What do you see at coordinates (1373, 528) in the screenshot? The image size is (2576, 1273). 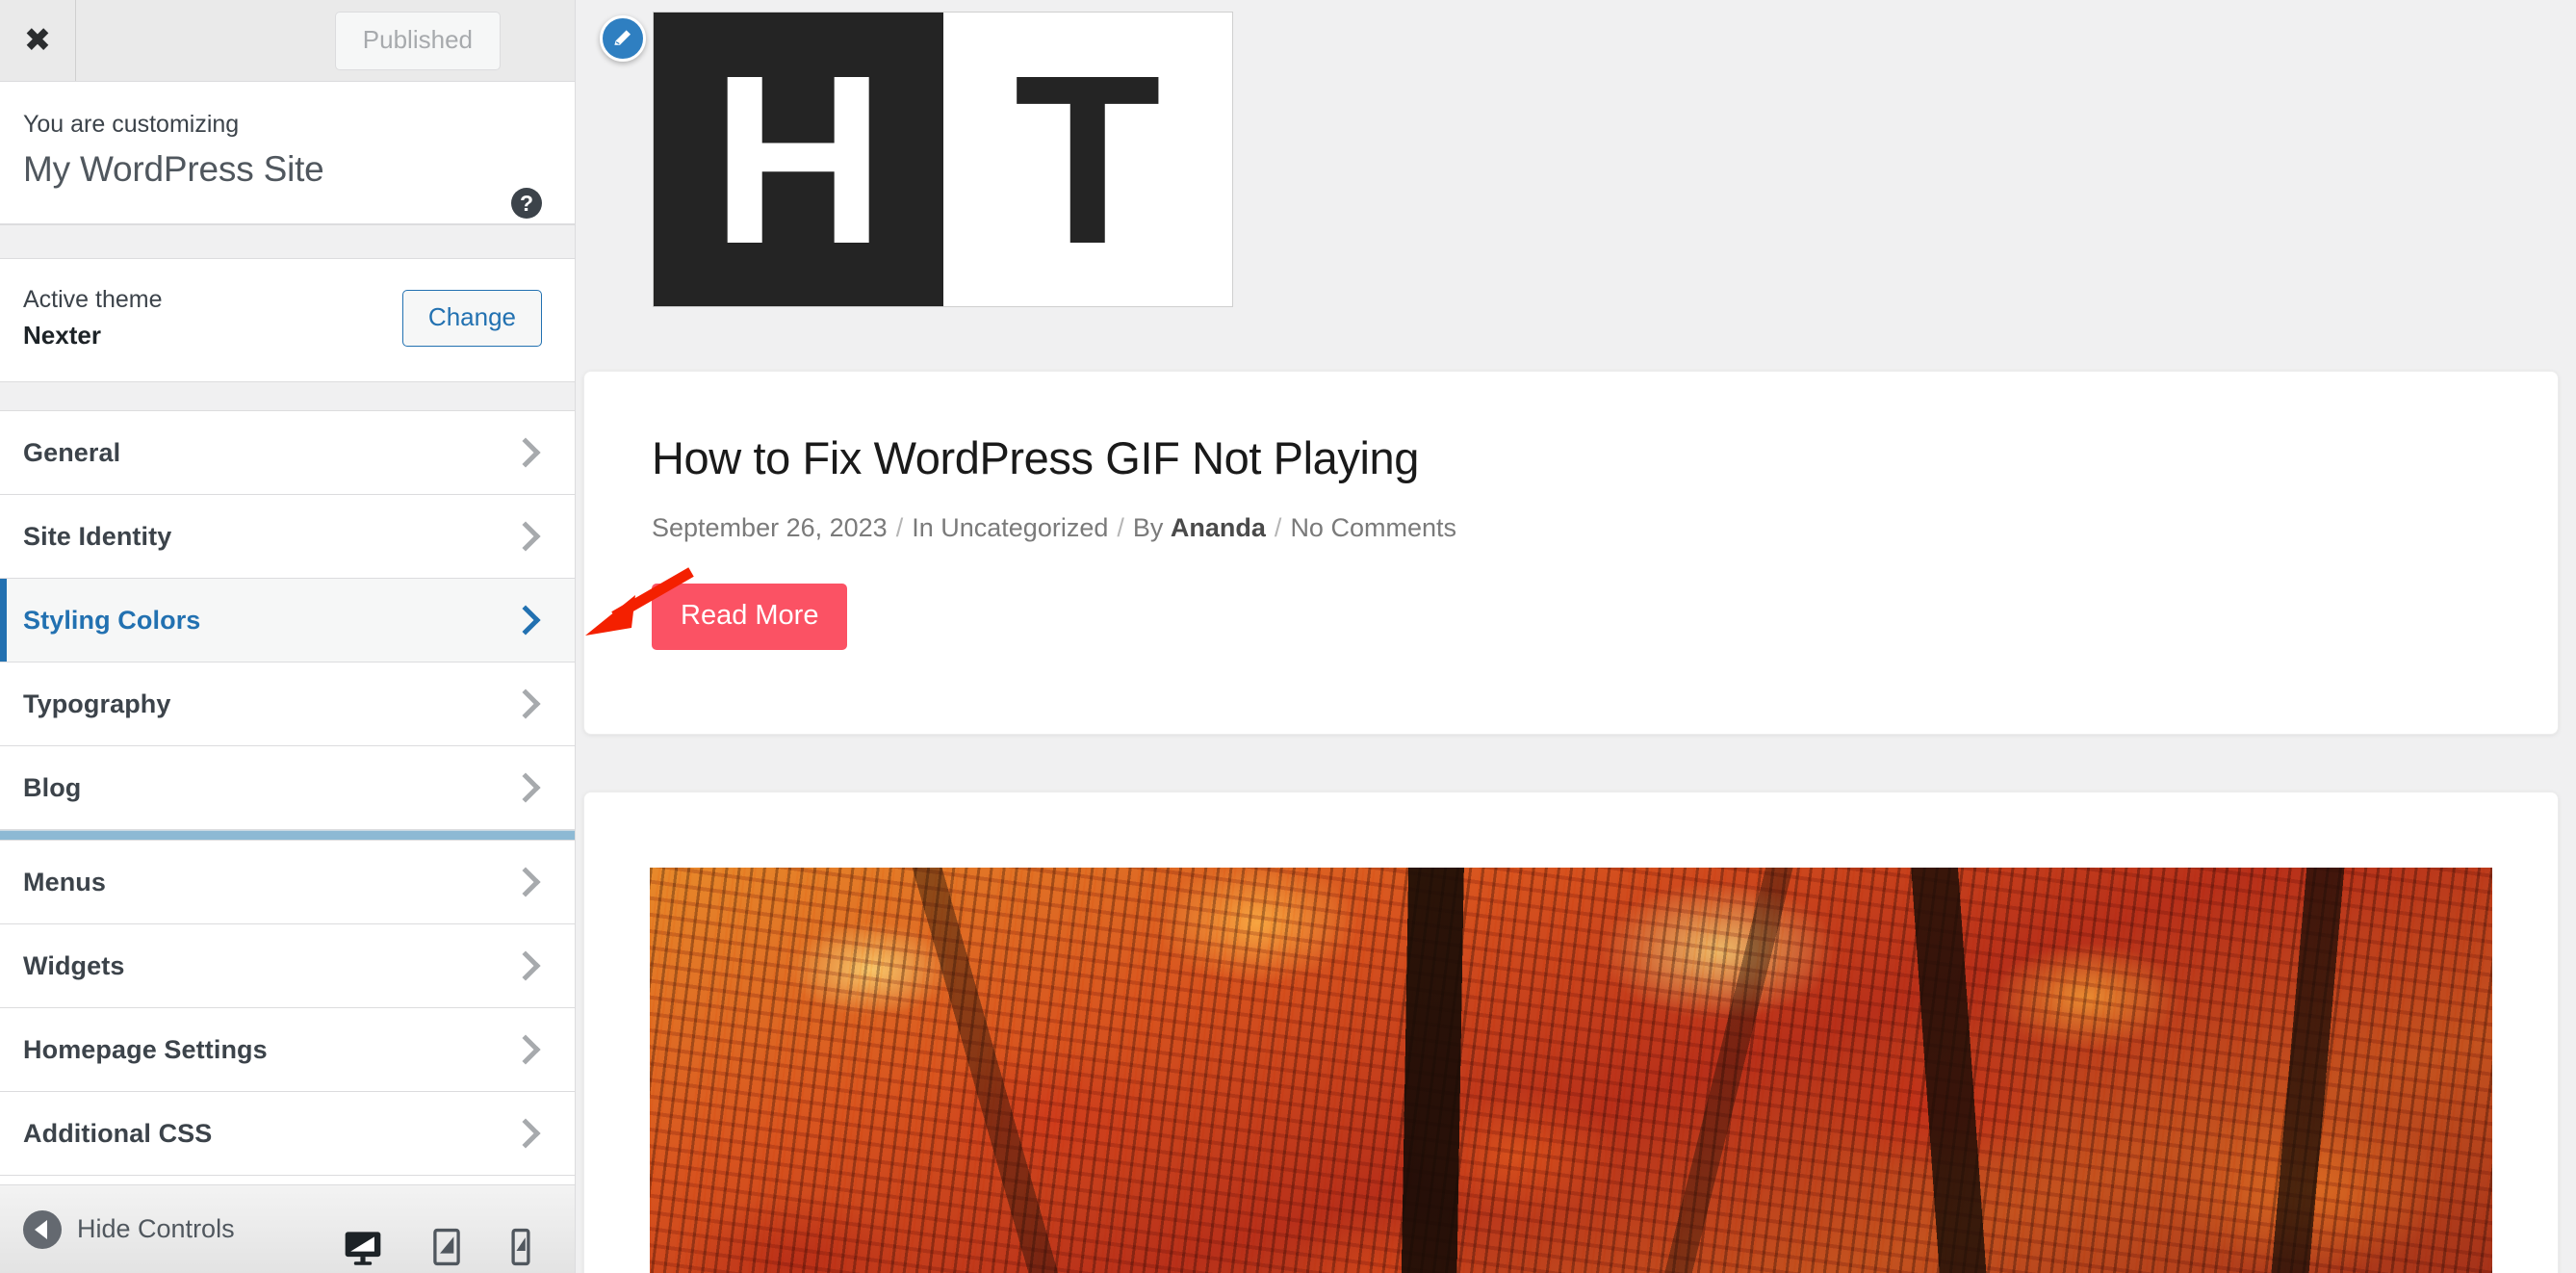 I see `post-comments: No Comments` at bounding box center [1373, 528].